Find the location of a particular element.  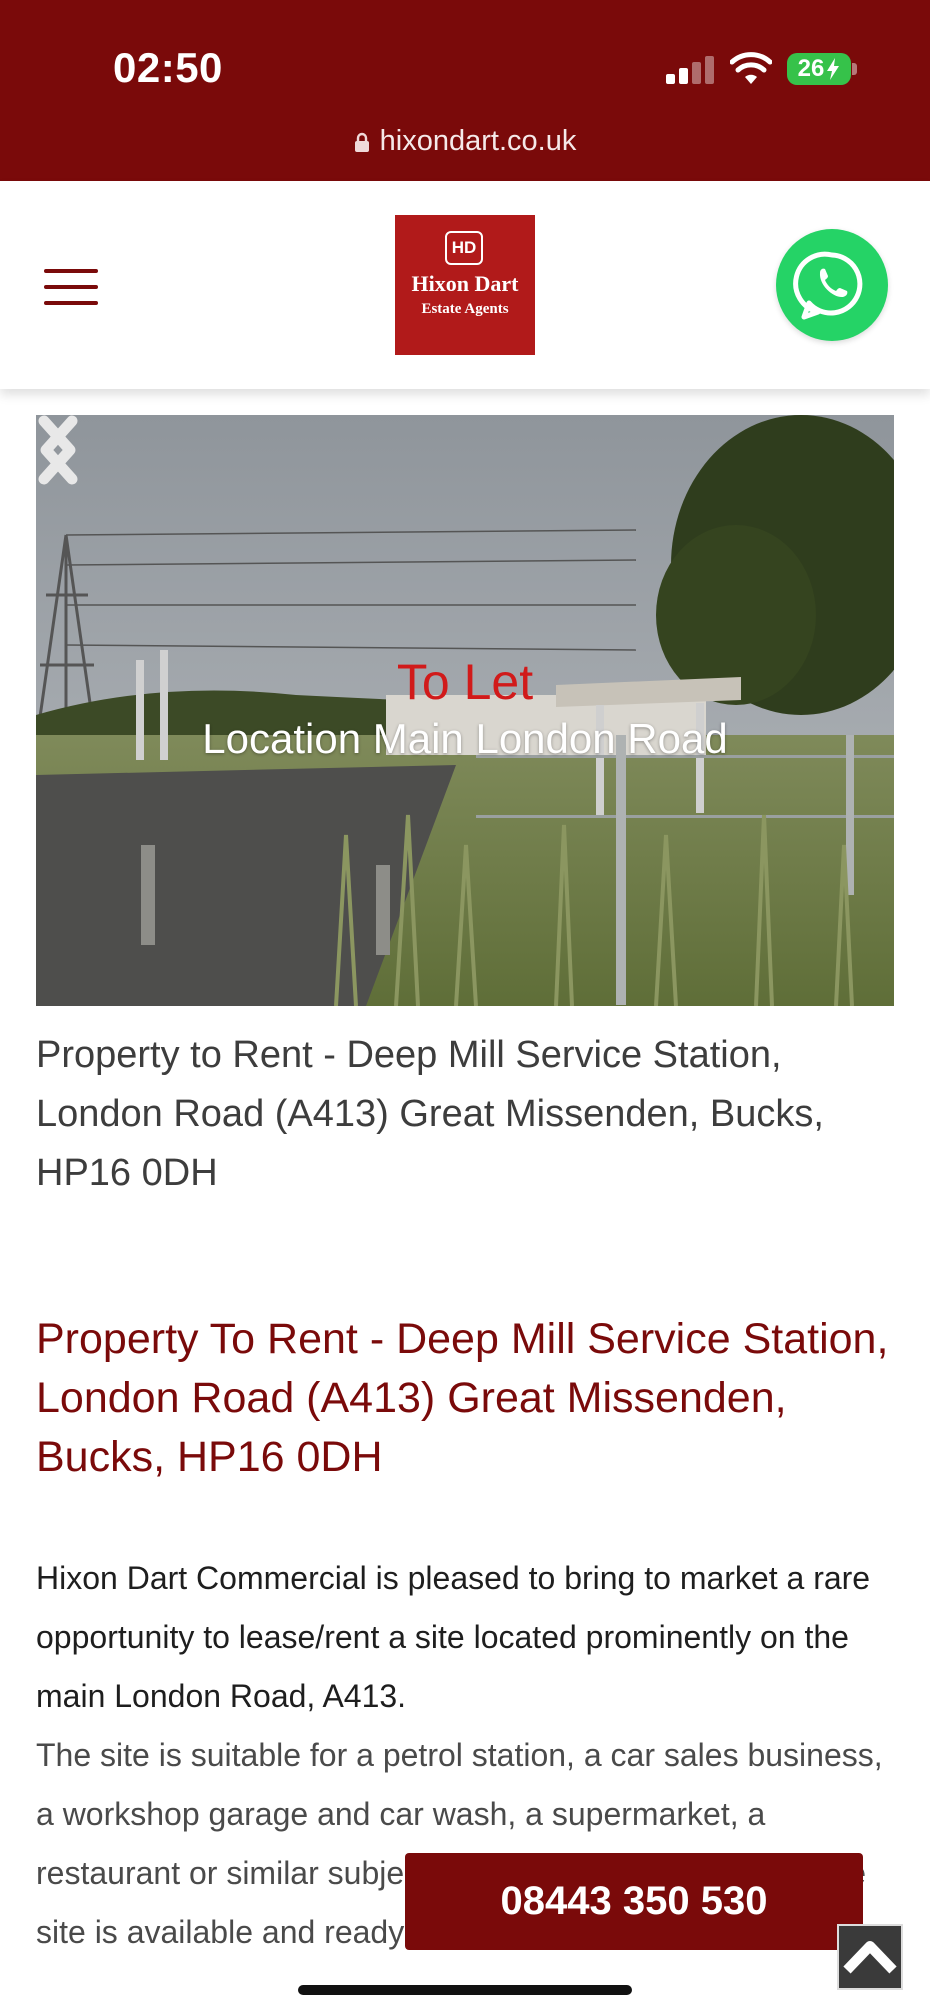

site-logo: HD Hixon Dart Estate Agents is located at coordinates (465, 285).